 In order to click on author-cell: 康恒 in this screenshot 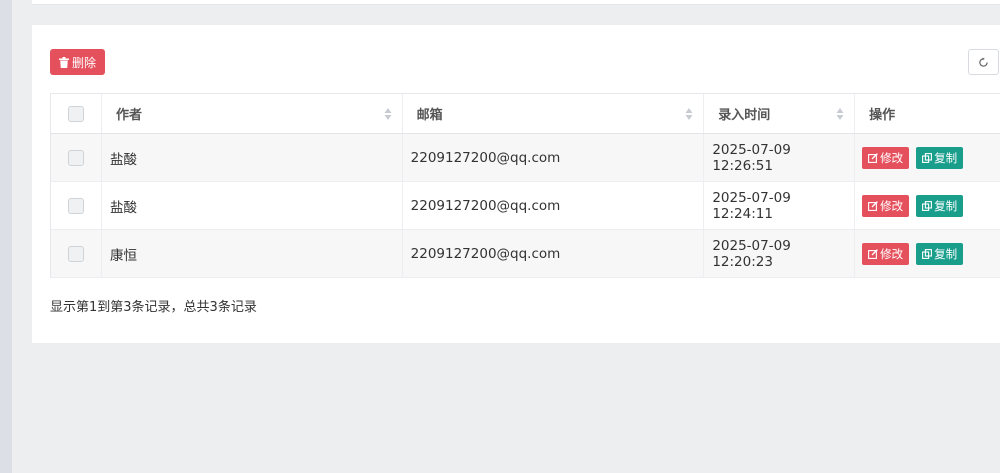, I will do `click(252, 253)`.